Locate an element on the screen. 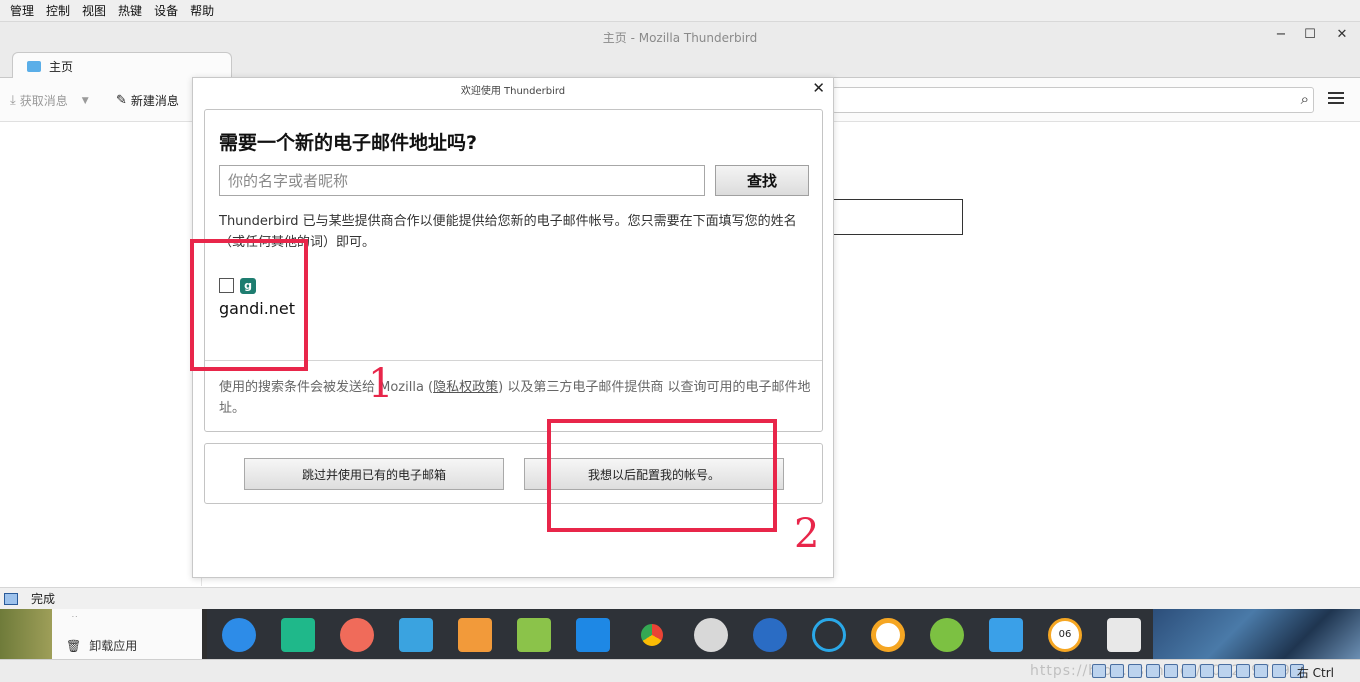 The image size is (1360, 682). menu-help: 帮助 is located at coordinates (202, 10).